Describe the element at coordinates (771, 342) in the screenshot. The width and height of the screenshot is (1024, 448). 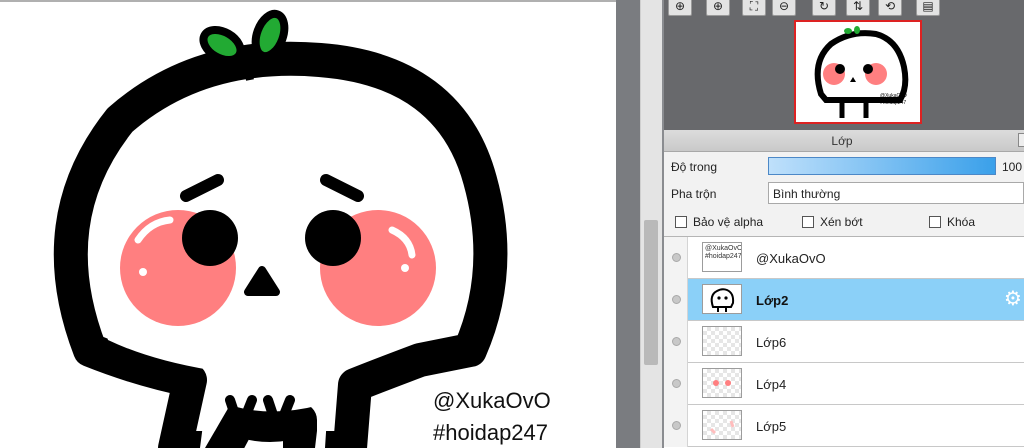
I see `layer-name: Lớp6` at that location.